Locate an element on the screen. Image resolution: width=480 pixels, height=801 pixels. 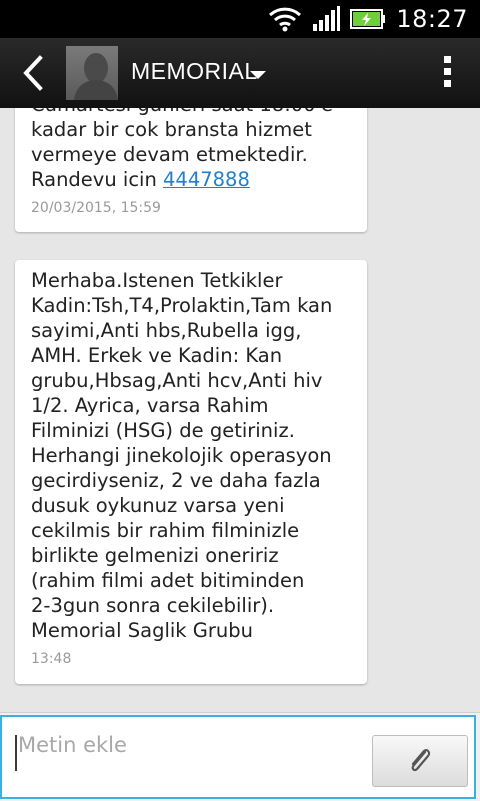
message-timestamp: 20/03/2015, 15:59 is located at coordinates (96, 208).